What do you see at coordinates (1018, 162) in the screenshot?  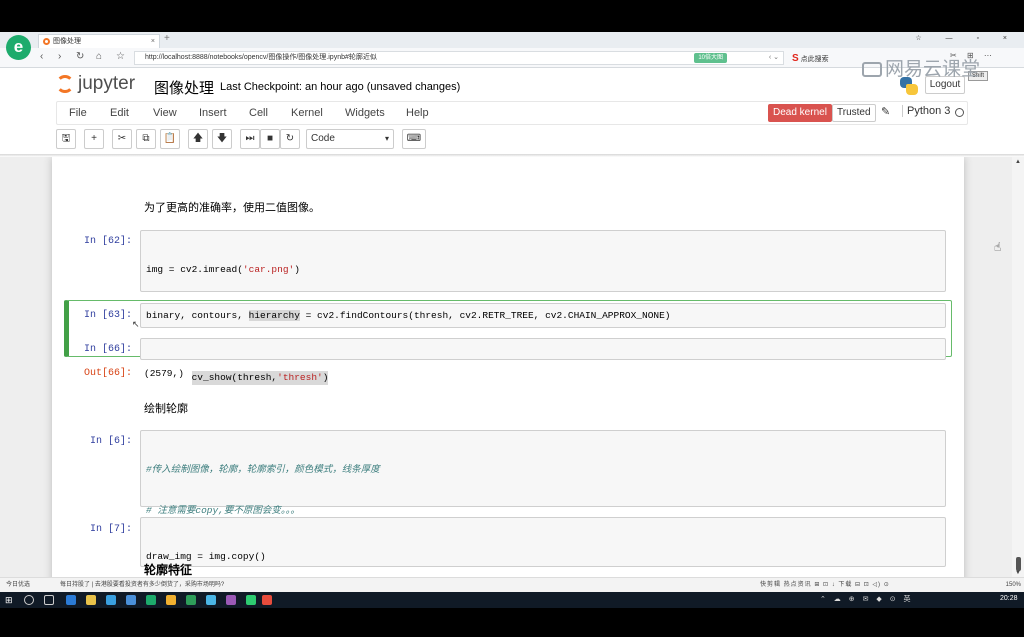 I see `scroll-up-icon: ▲` at bounding box center [1018, 162].